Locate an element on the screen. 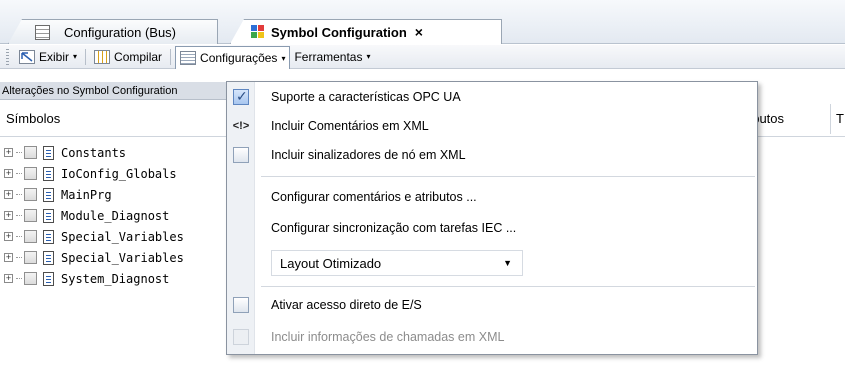  menu-item-opc-ua-support: Suporte a características OPC UA is located at coordinates (492, 97).